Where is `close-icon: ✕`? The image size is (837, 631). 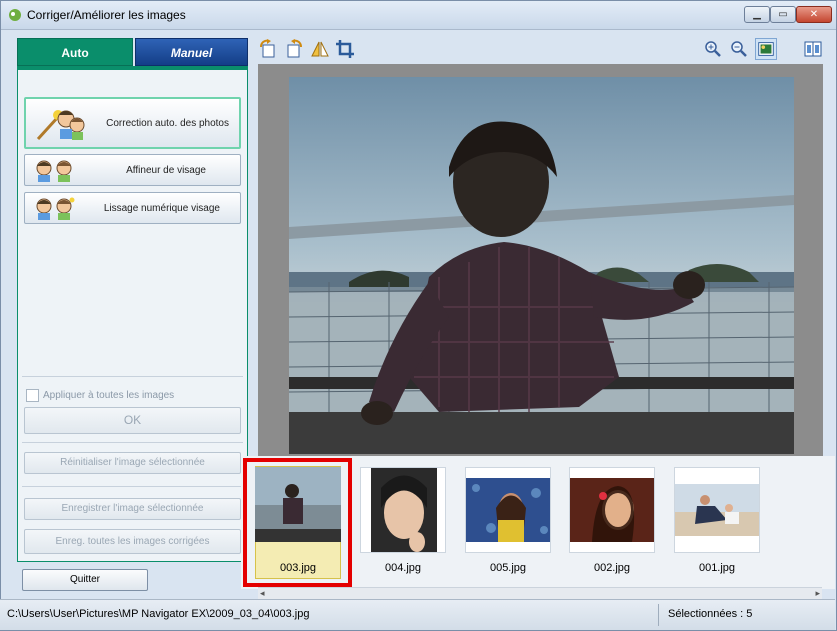
close-icon: ✕ is located at coordinates (814, 14).